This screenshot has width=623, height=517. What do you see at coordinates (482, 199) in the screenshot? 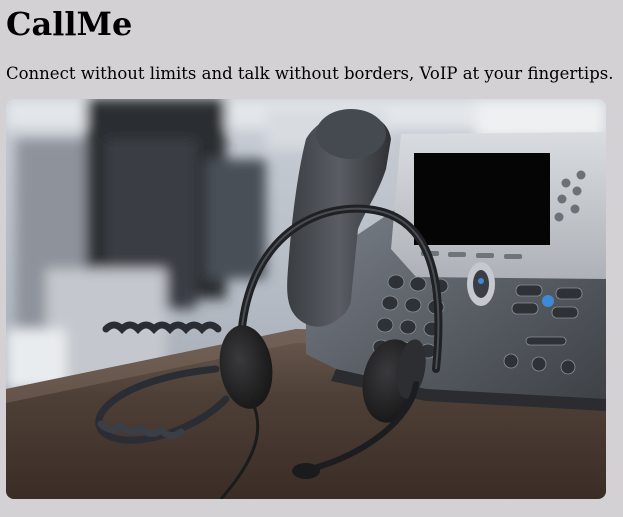
I see `phone-screen` at bounding box center [482, 199].